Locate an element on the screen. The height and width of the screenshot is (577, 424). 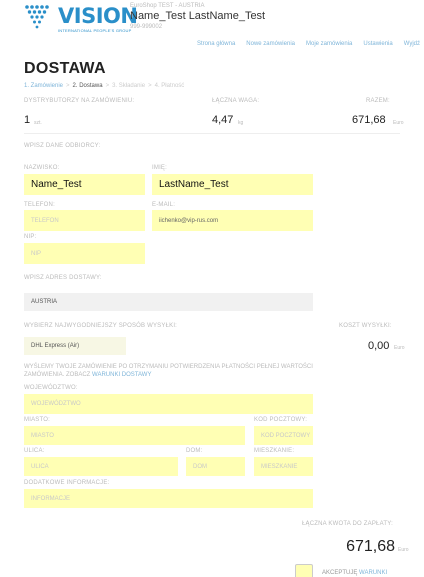
phone-label: TELEFON: is located at coordinates (39, 205).